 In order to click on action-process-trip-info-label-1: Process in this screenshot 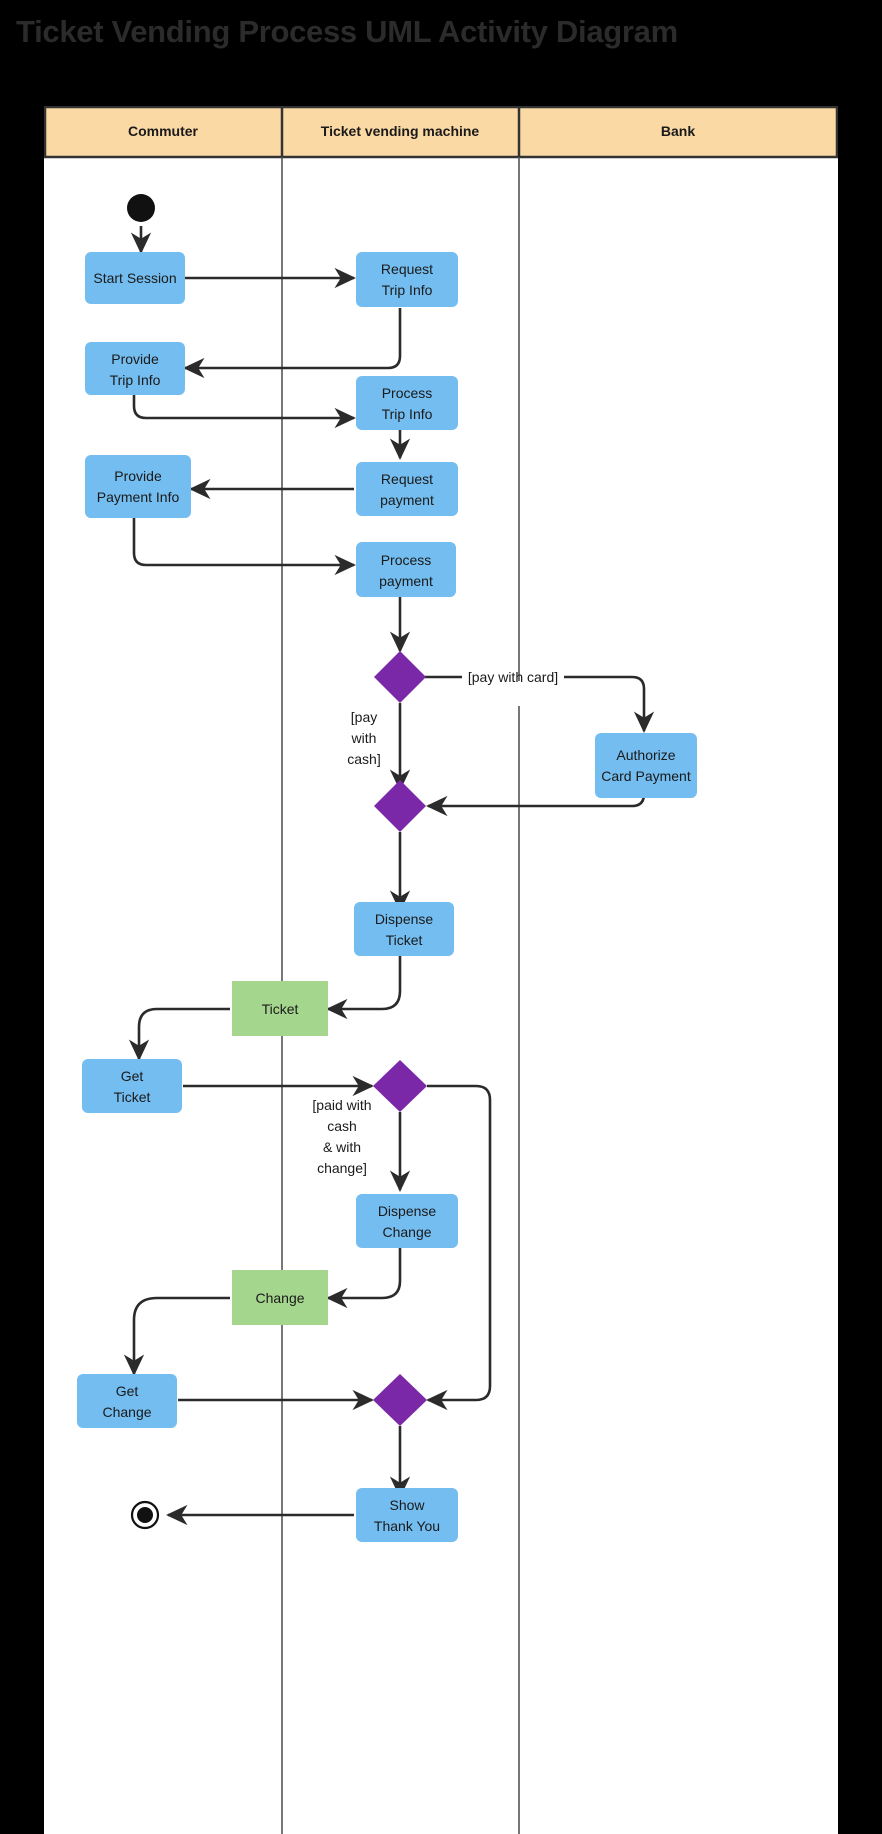, I will do `click(407, 393)`.